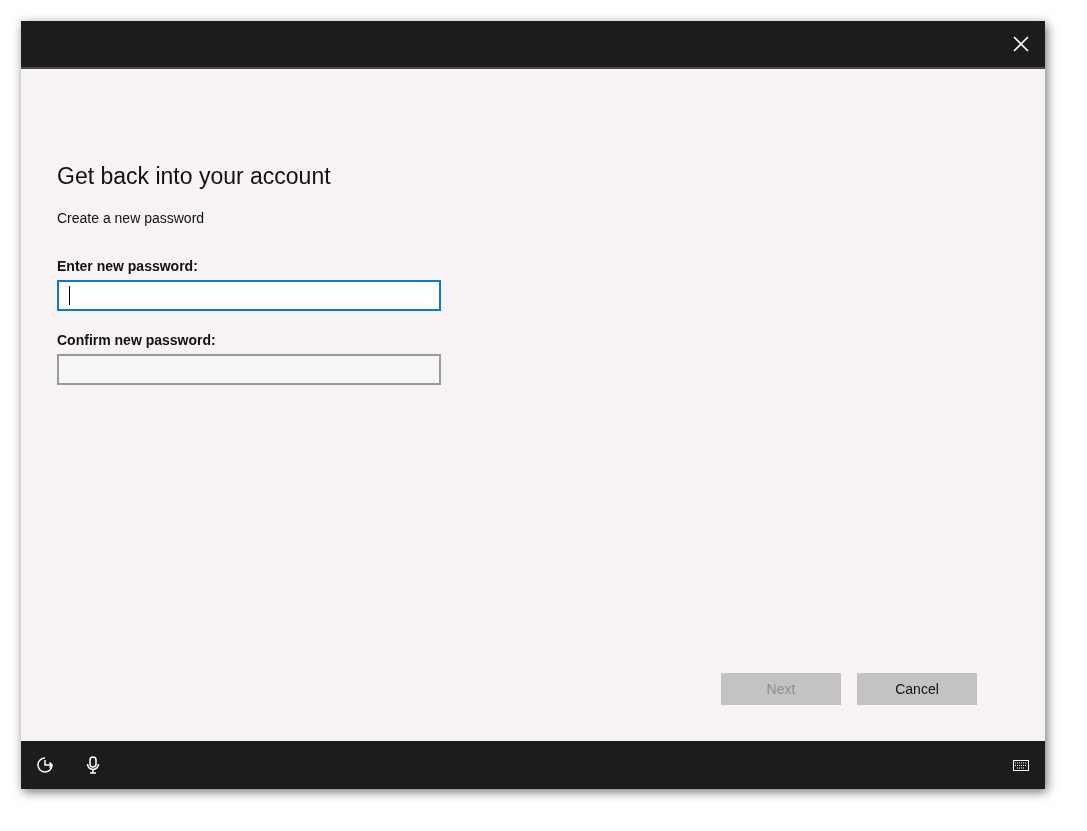 The height and width of the screenshot is (831, 1087). What do you see at coordinates (69, 295) in the screenshot?
I see `text-cursor` at bounding box center [69, 295].